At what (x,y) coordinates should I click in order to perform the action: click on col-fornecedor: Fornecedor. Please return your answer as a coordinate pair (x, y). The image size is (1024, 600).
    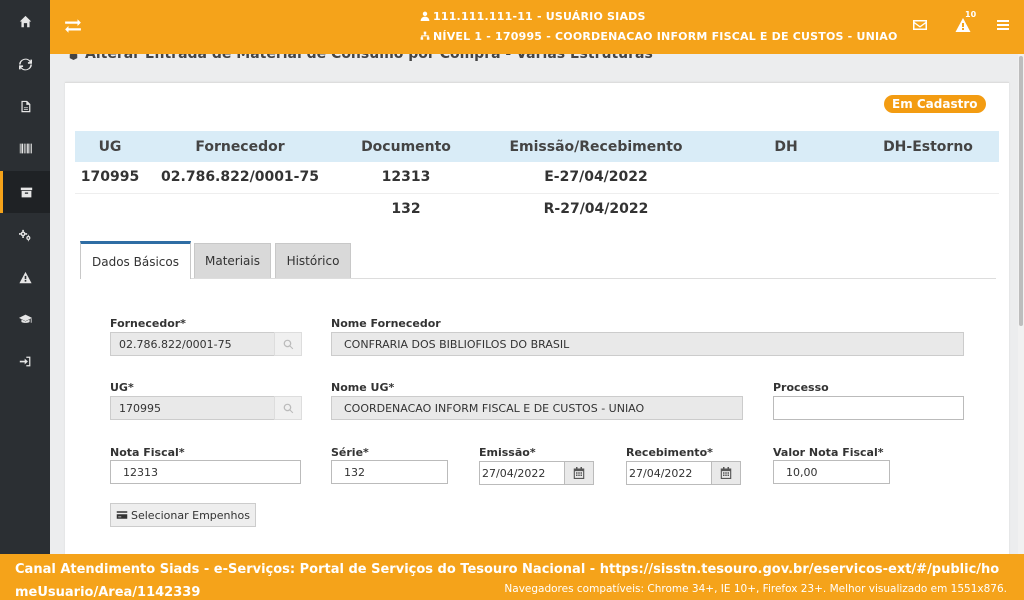
    Looking at the image, I should click on (240, 146).